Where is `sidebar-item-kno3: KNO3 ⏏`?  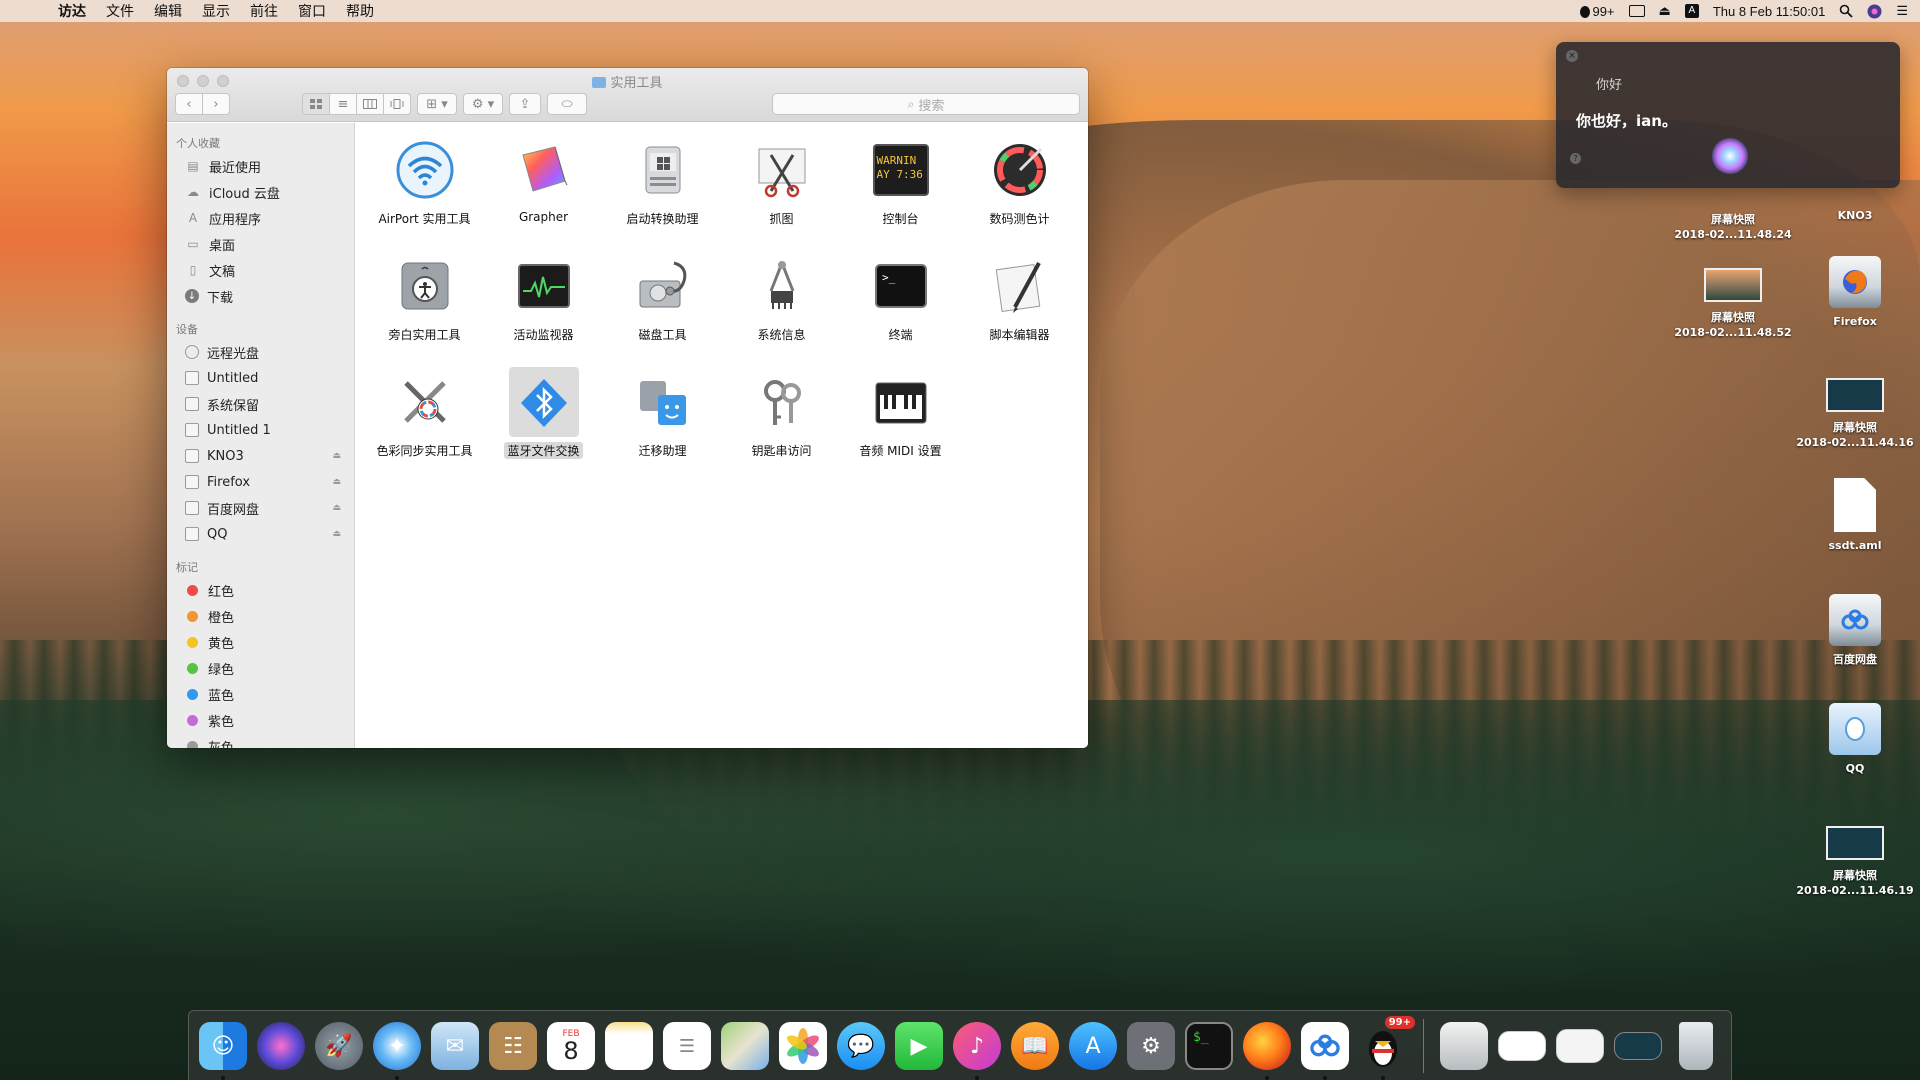 sidebar-item-kno3: KNO3 ⏏ is located at coordinates (260, 456).